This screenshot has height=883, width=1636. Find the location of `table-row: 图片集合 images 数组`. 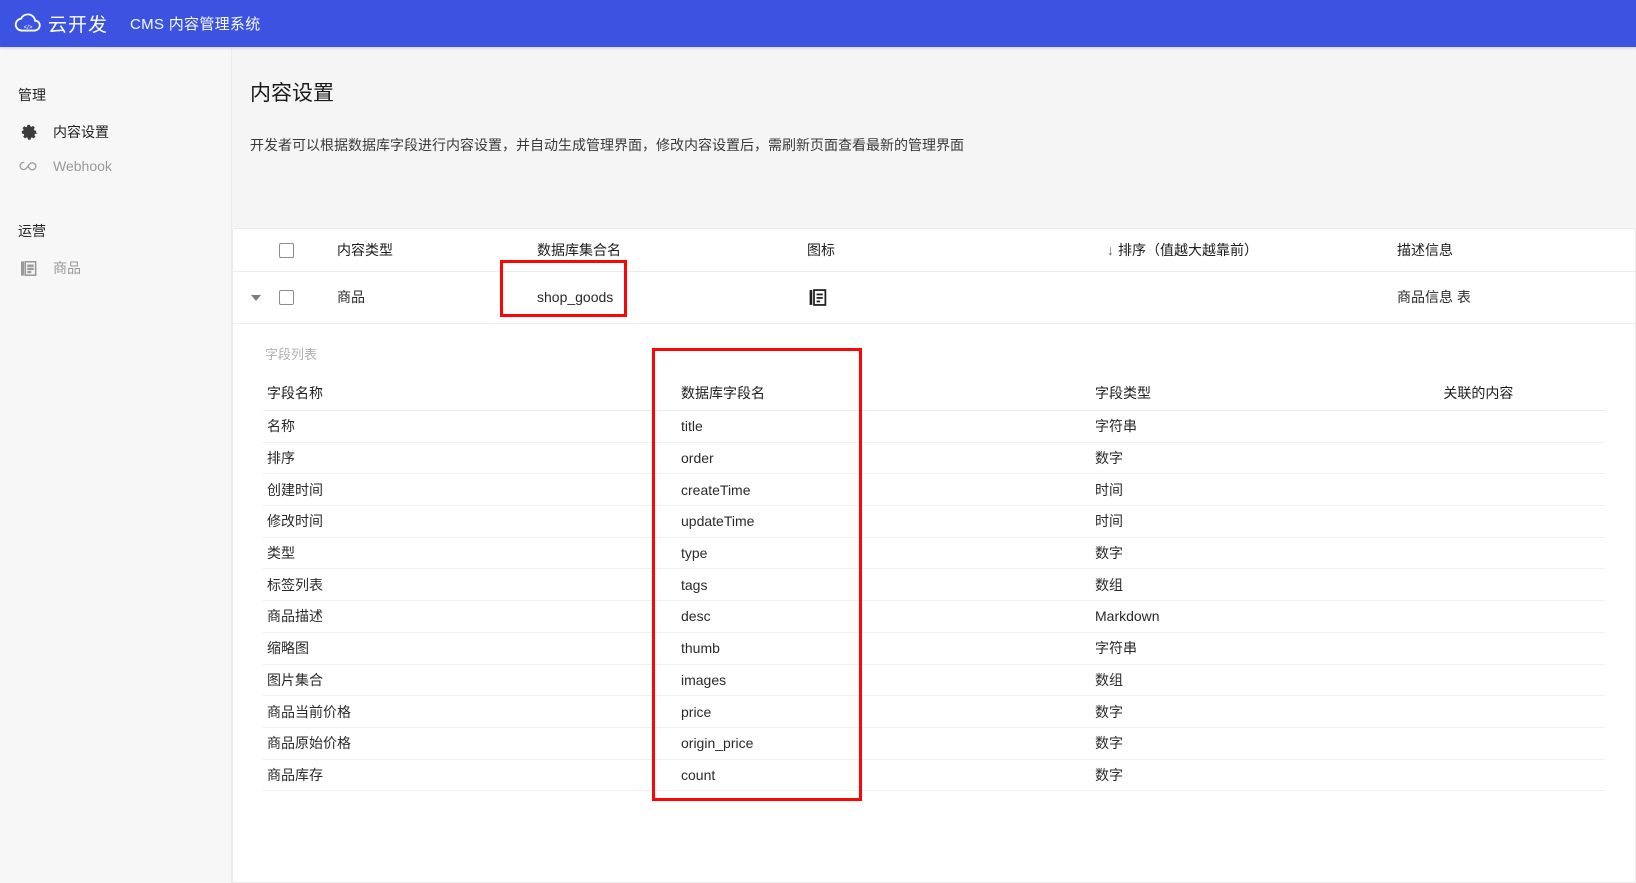

table-row: 图片集合 images 数组 is located at coordinates (934, 680).